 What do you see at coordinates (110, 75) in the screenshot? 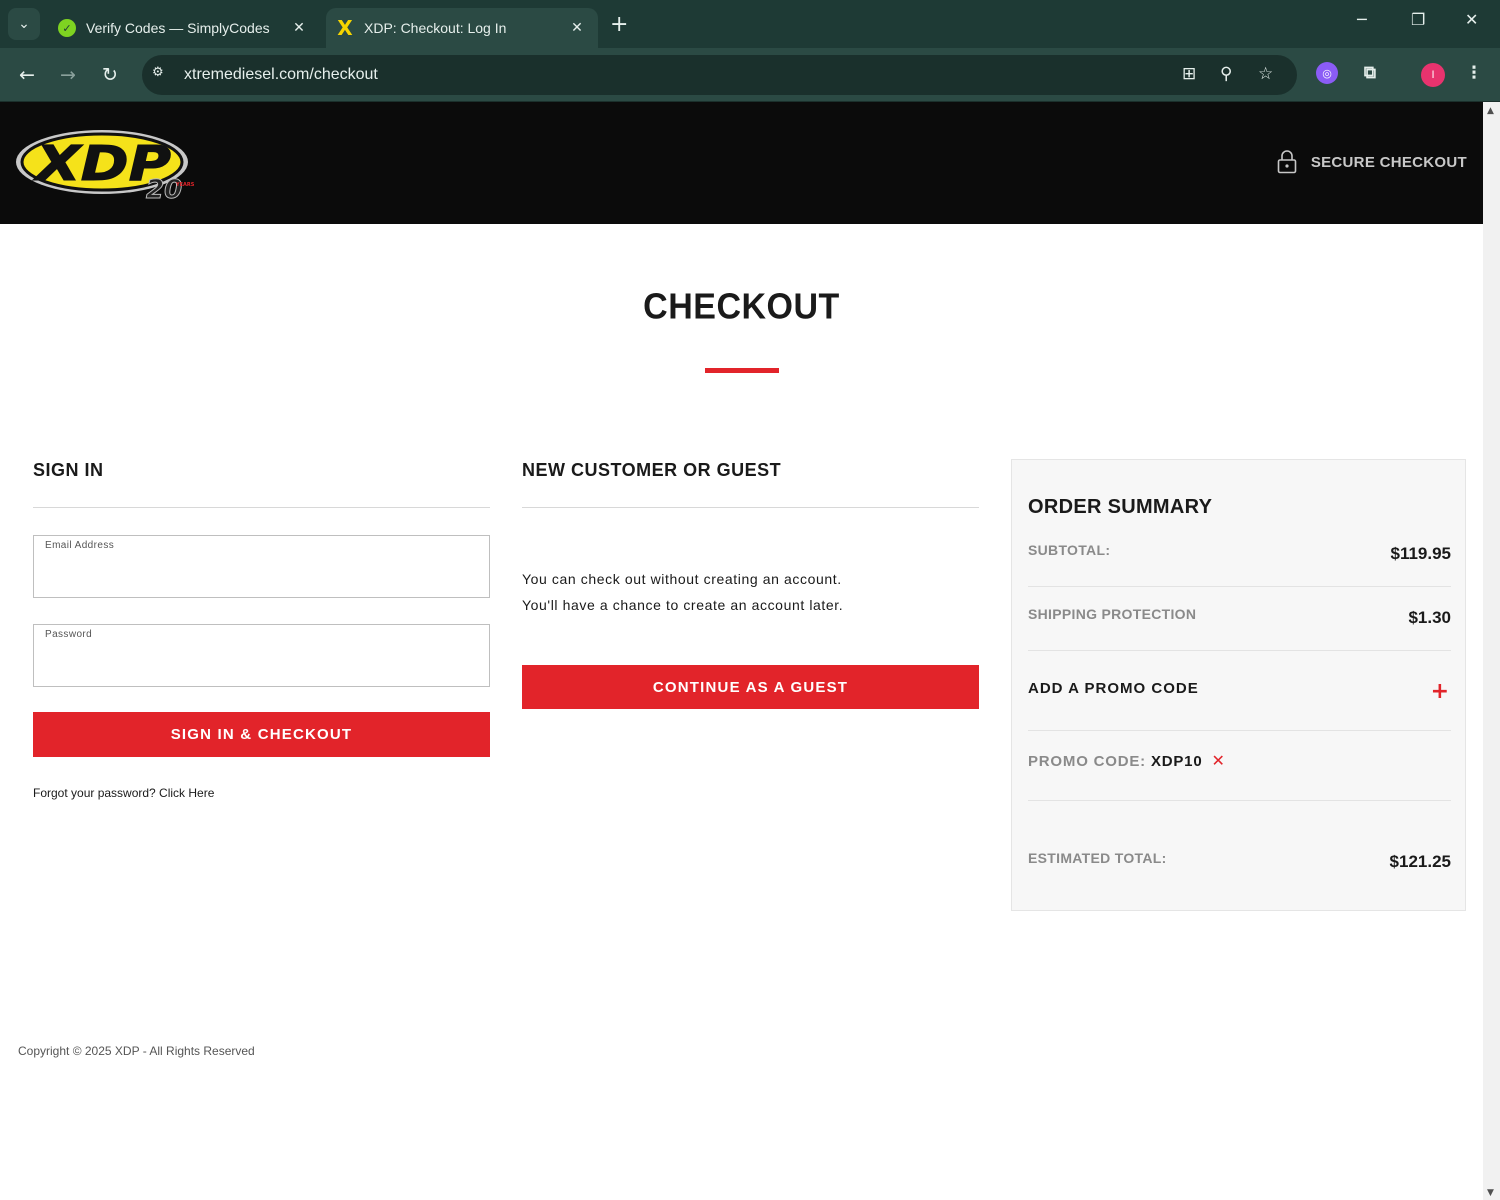
I see `reload-icon: ↻` at bounding box center [110, 75].